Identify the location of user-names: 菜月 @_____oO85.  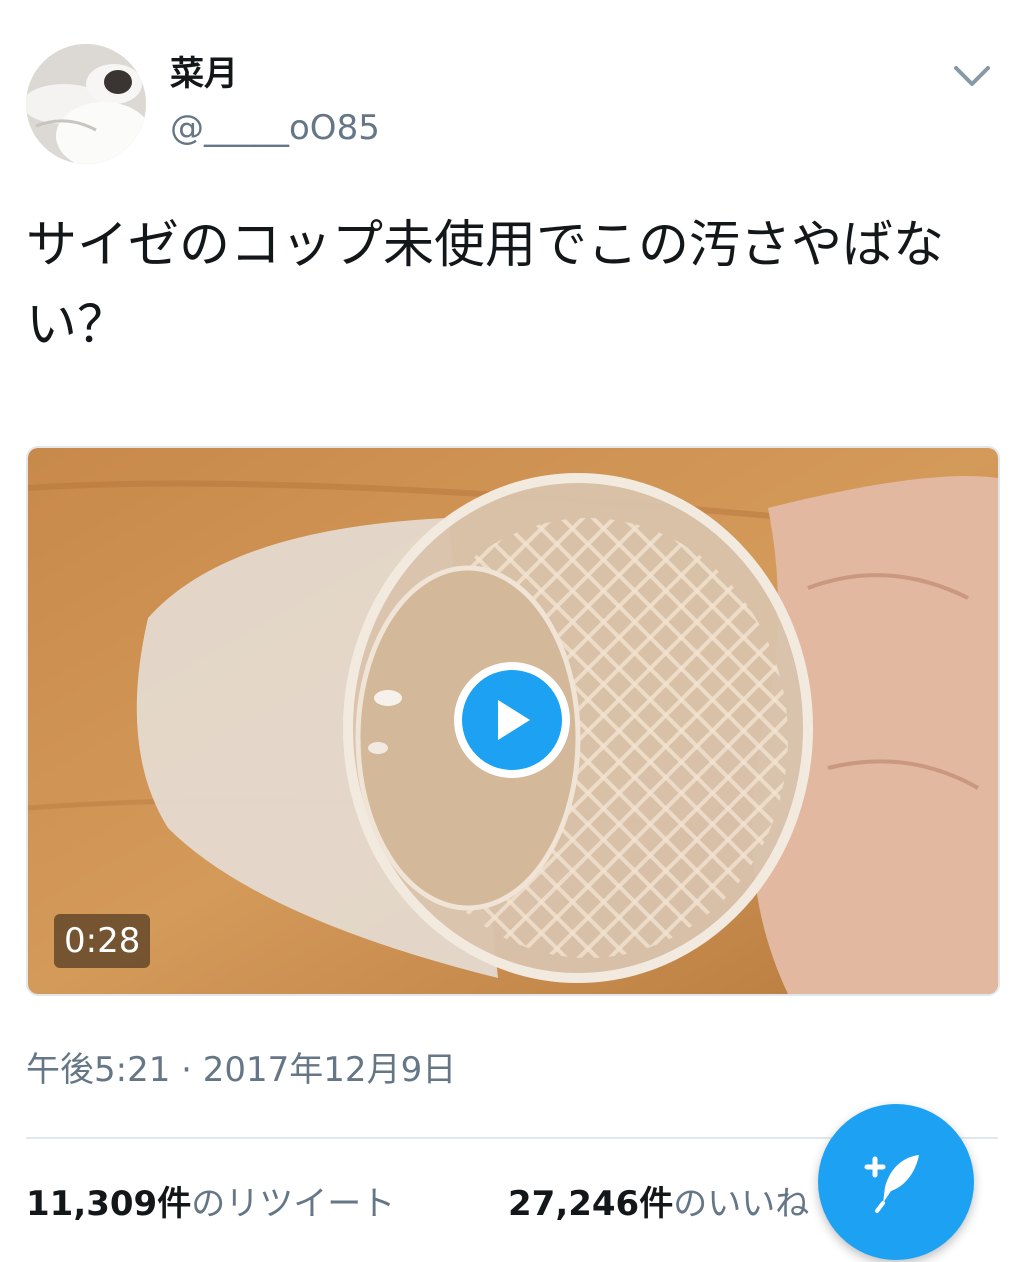
(275, 101).